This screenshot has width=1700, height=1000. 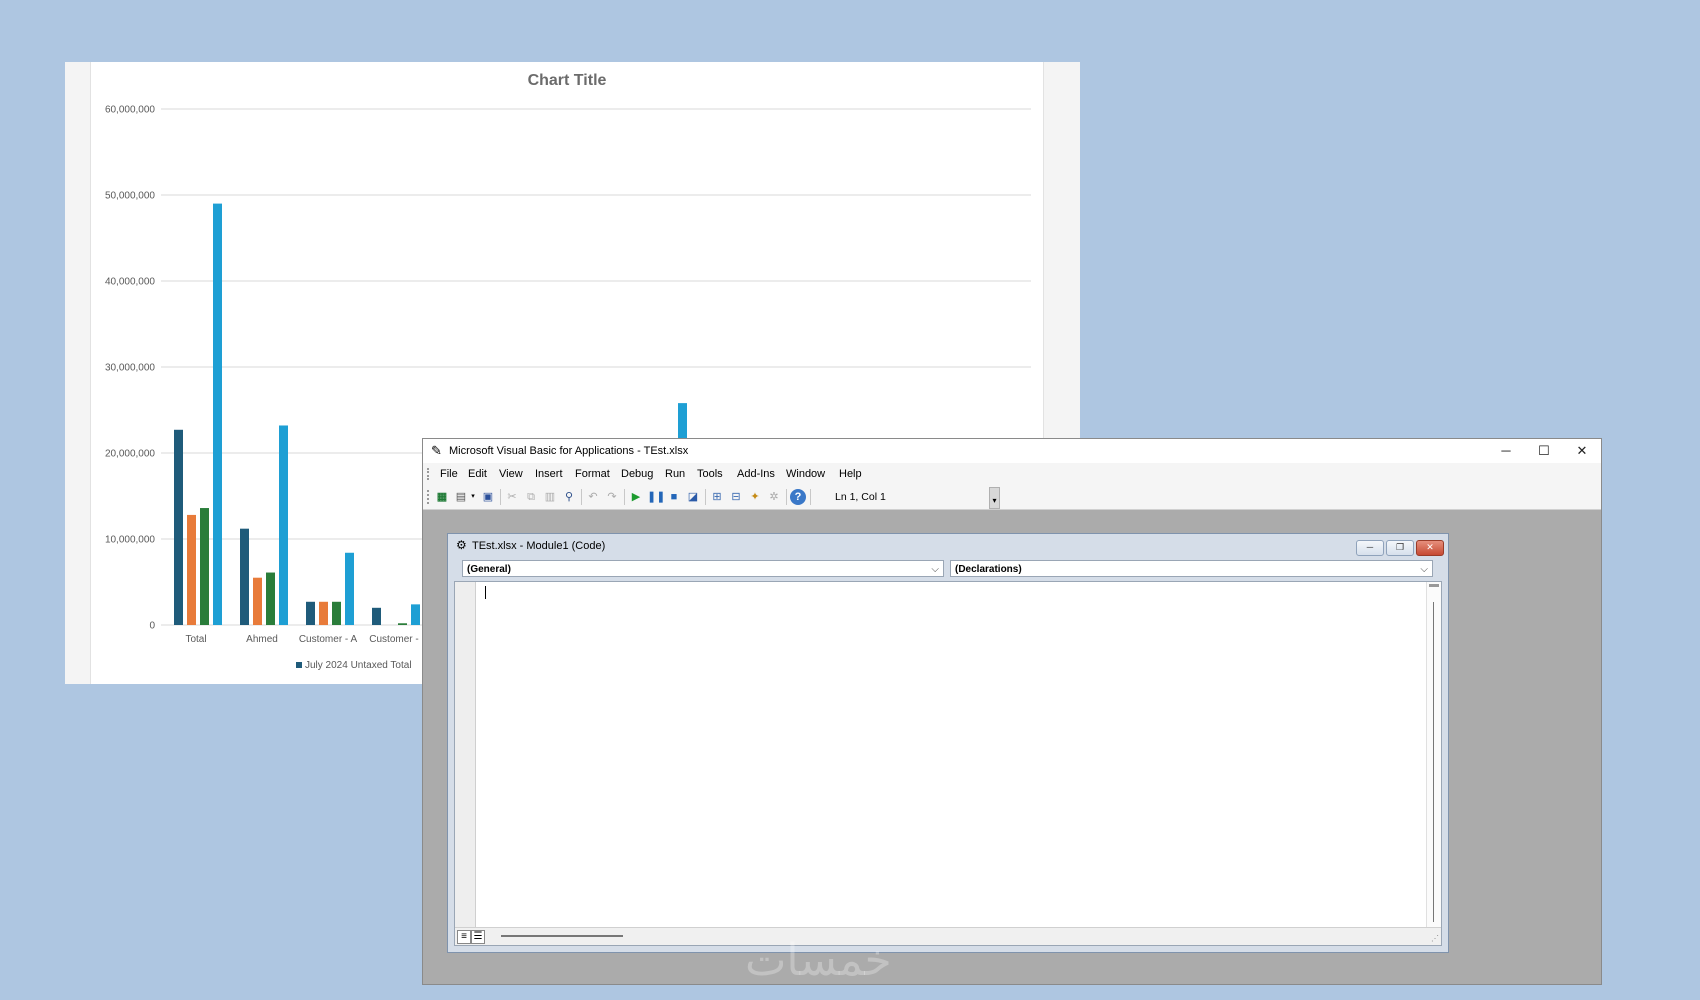 I want to click on maximize-button: ☐, so click(x=1544, y=451).